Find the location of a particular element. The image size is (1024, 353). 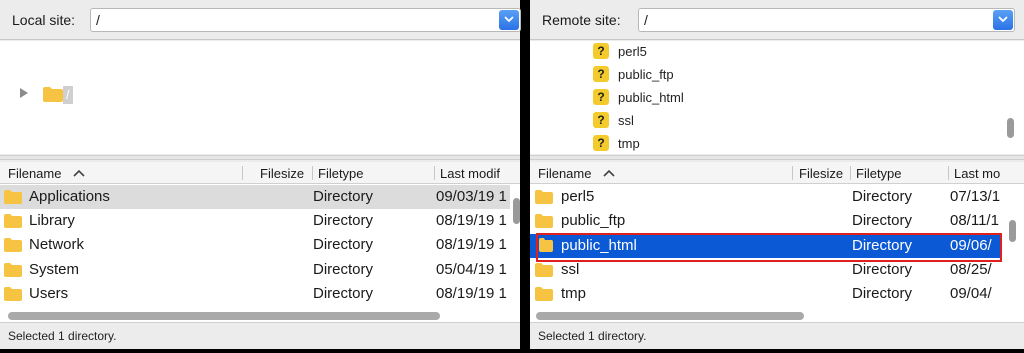

remote-column-header: Filename Filesize Filetype Last mo is located at coordinates (777, 173).